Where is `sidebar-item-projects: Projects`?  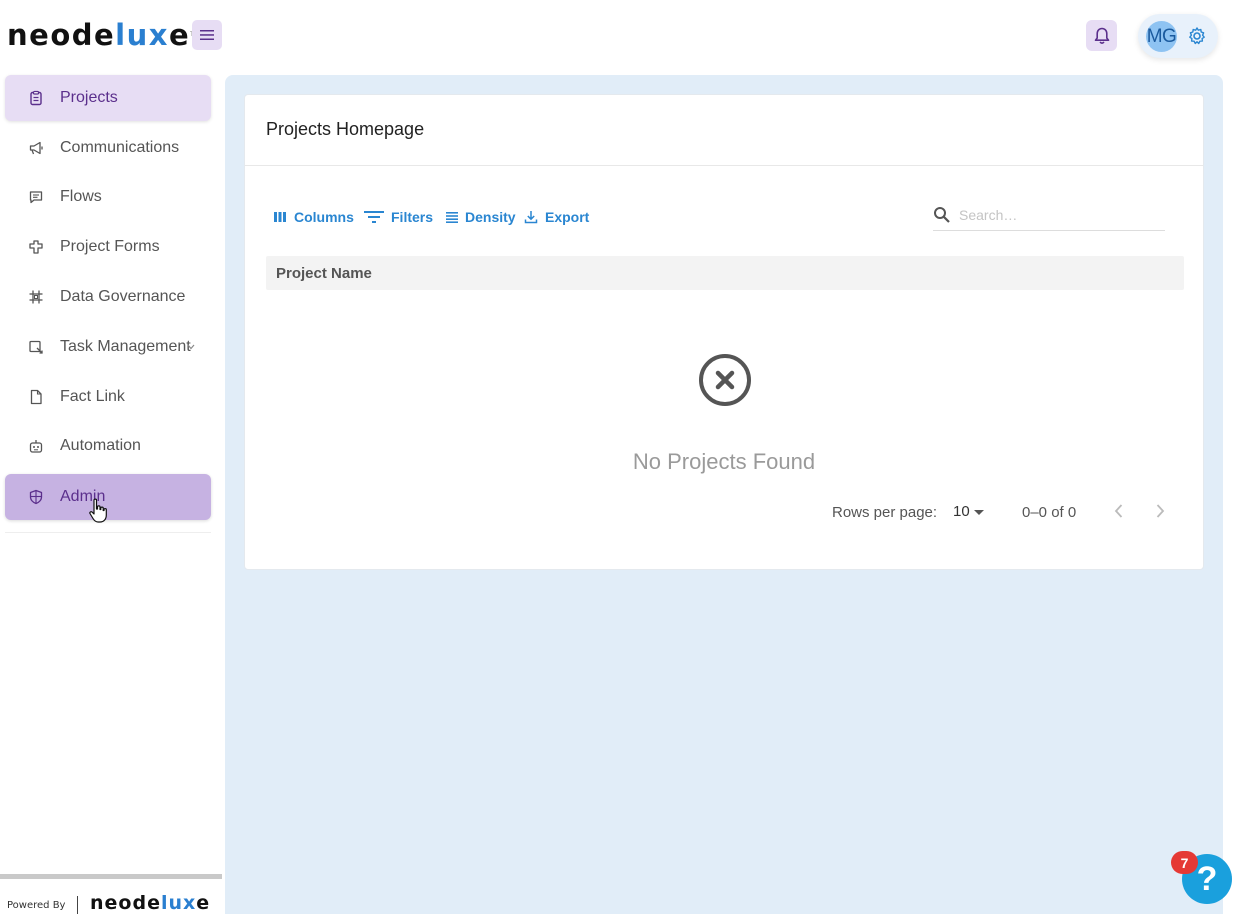
sidebar-item-projects: Projects is located at coordinates (108, 98).